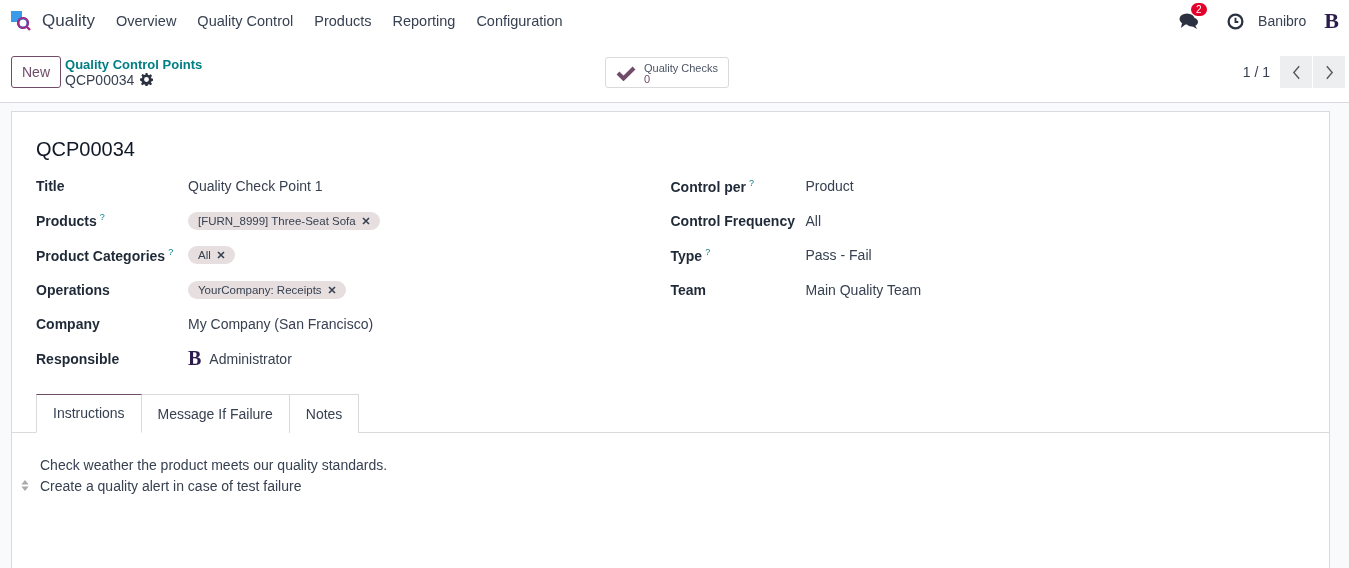 This screenshot has width=1349, height=568. I want to click on field-label: Control per $^{?}$, so click(712, 186).